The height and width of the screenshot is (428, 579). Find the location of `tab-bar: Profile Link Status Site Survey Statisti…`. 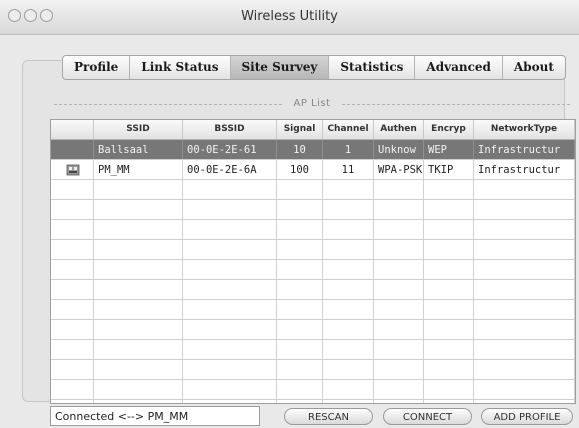

tab-bar: Profile Link Status Site Survey Statisti… is located at coordinates (314, 67).